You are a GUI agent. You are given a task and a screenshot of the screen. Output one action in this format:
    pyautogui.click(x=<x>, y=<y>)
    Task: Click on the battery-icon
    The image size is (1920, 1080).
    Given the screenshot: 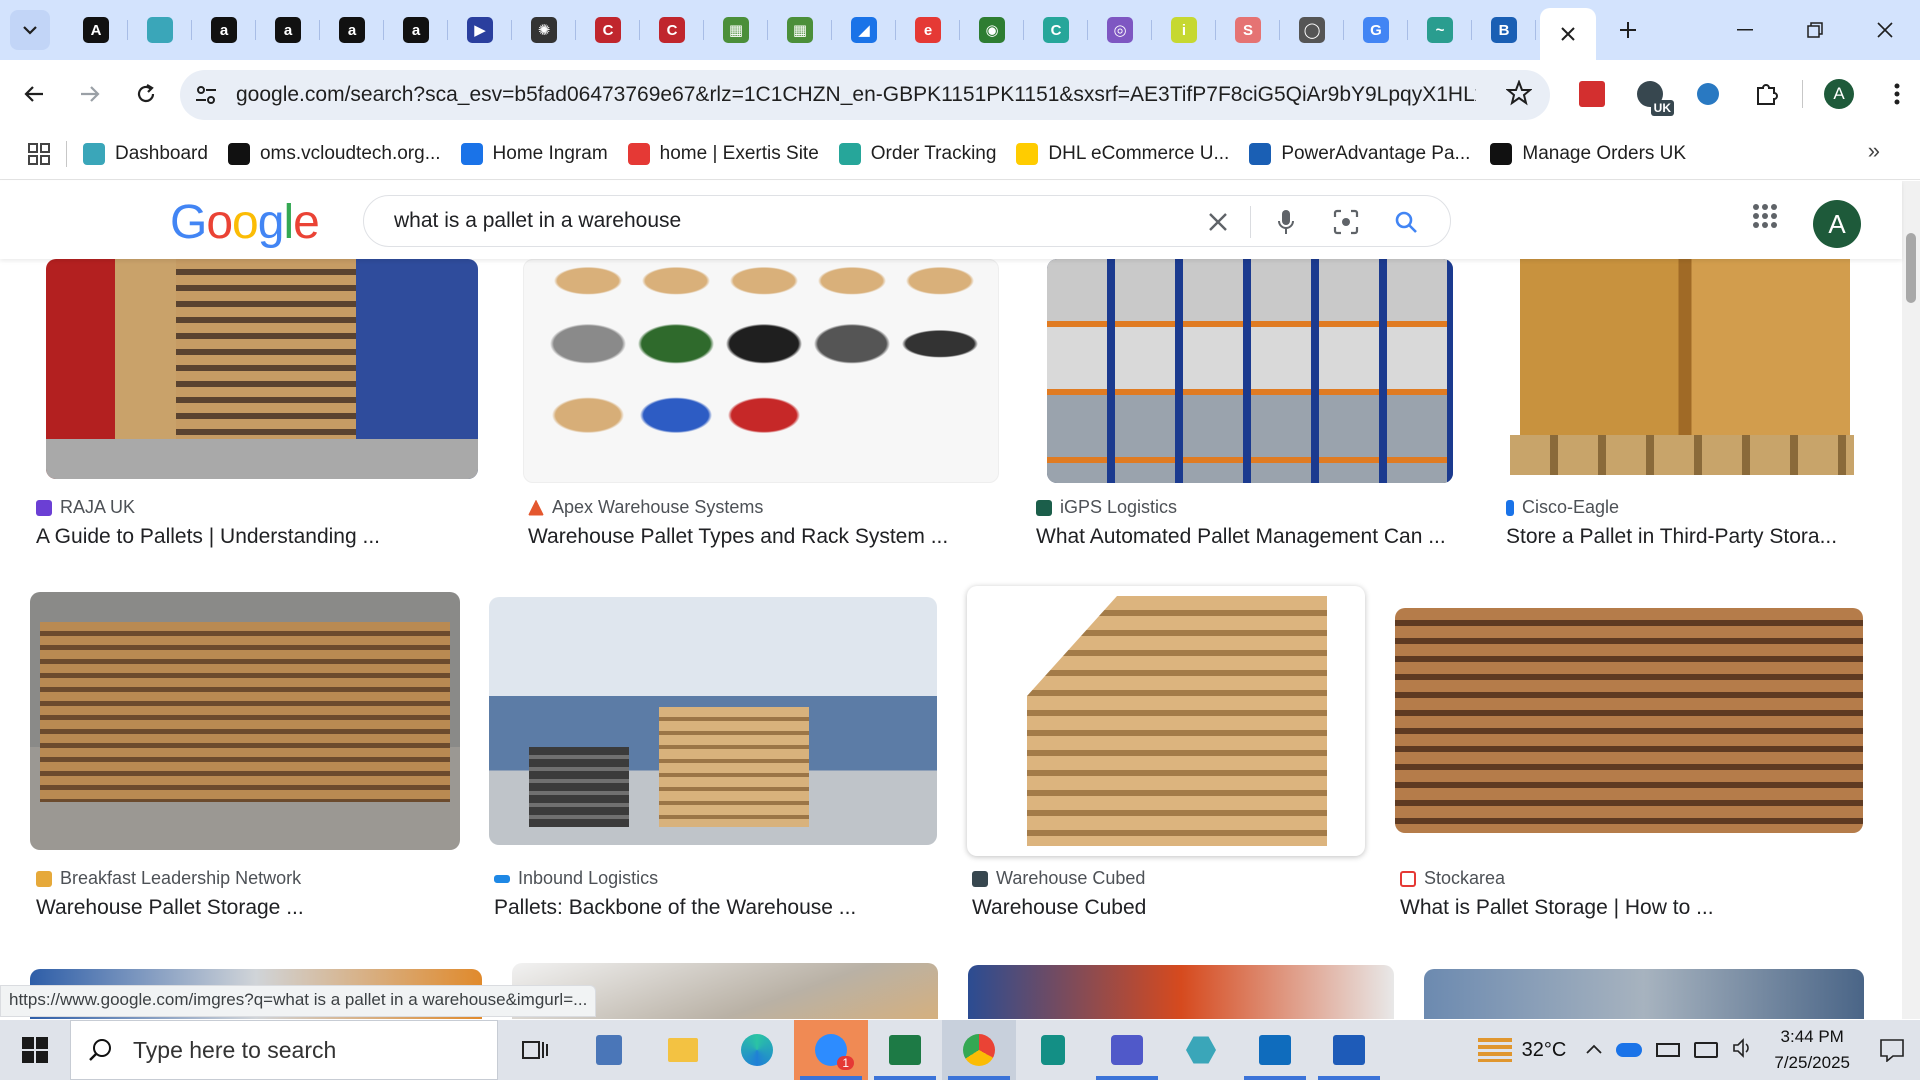 What is the action you would take?
    pyautogui.click(x=1668, y=1050)
    